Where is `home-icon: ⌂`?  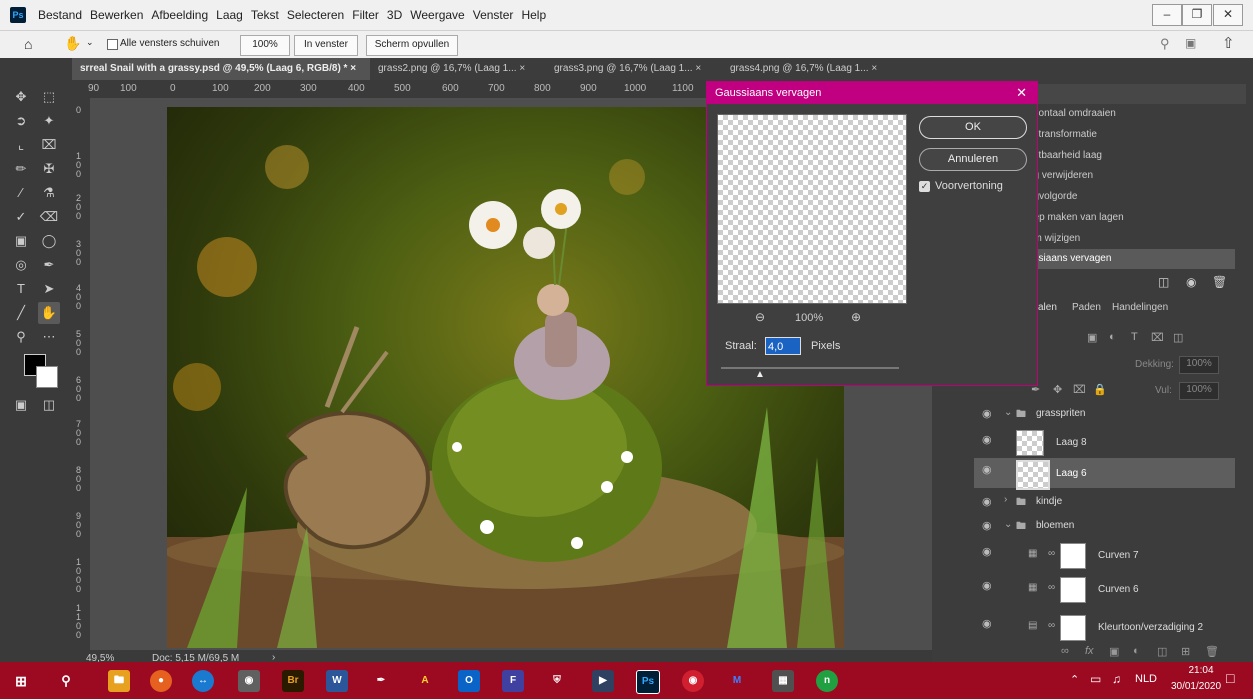
home-icon: ⌂ is located at coordinates (28, 44).